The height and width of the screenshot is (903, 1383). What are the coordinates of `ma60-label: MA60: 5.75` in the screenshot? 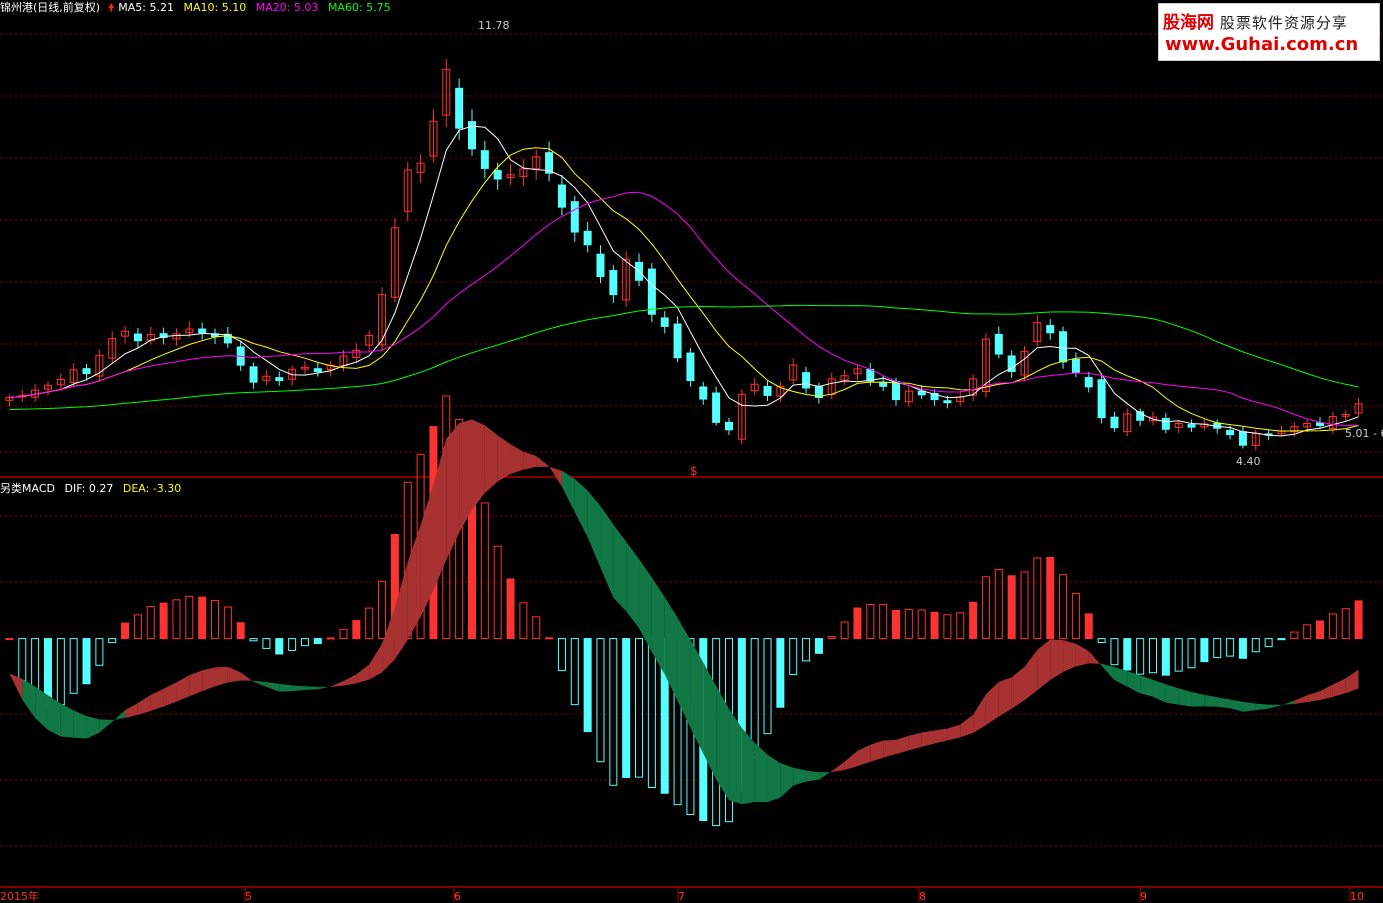 It's located at (359, 7).